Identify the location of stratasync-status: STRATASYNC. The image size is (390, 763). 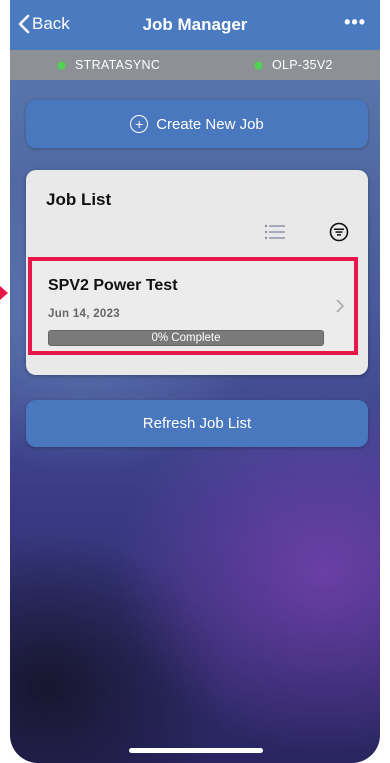
(109, 65).